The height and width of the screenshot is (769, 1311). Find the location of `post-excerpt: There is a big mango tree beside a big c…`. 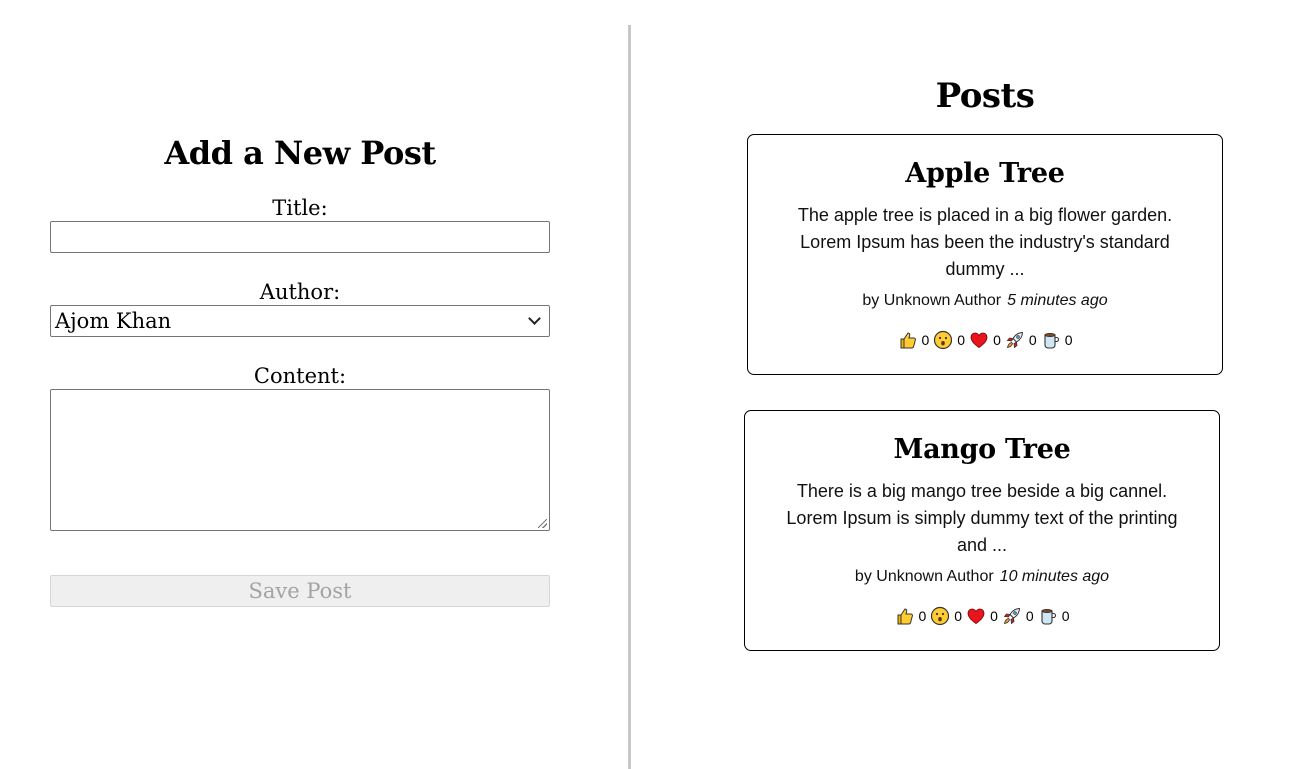

post-excerpt: There is a big mango tree beside a big c… is located at coordinates (982, 518).